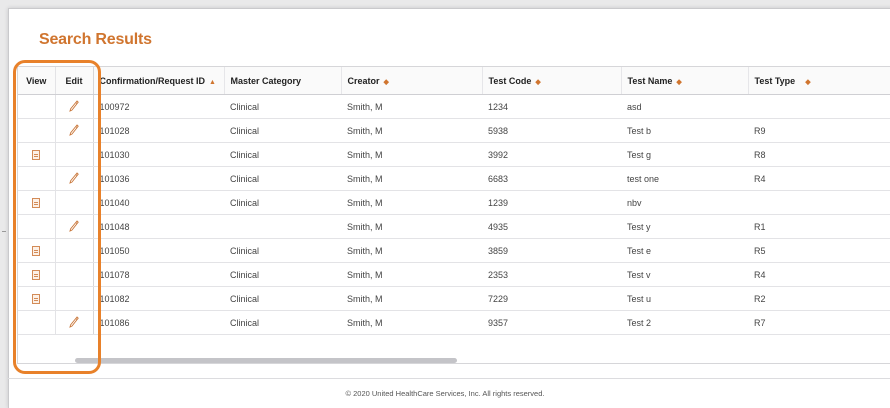  I want to click on table-row: 101030 Clinical Smith, M 3992 Test g R8, so click(454, 154).